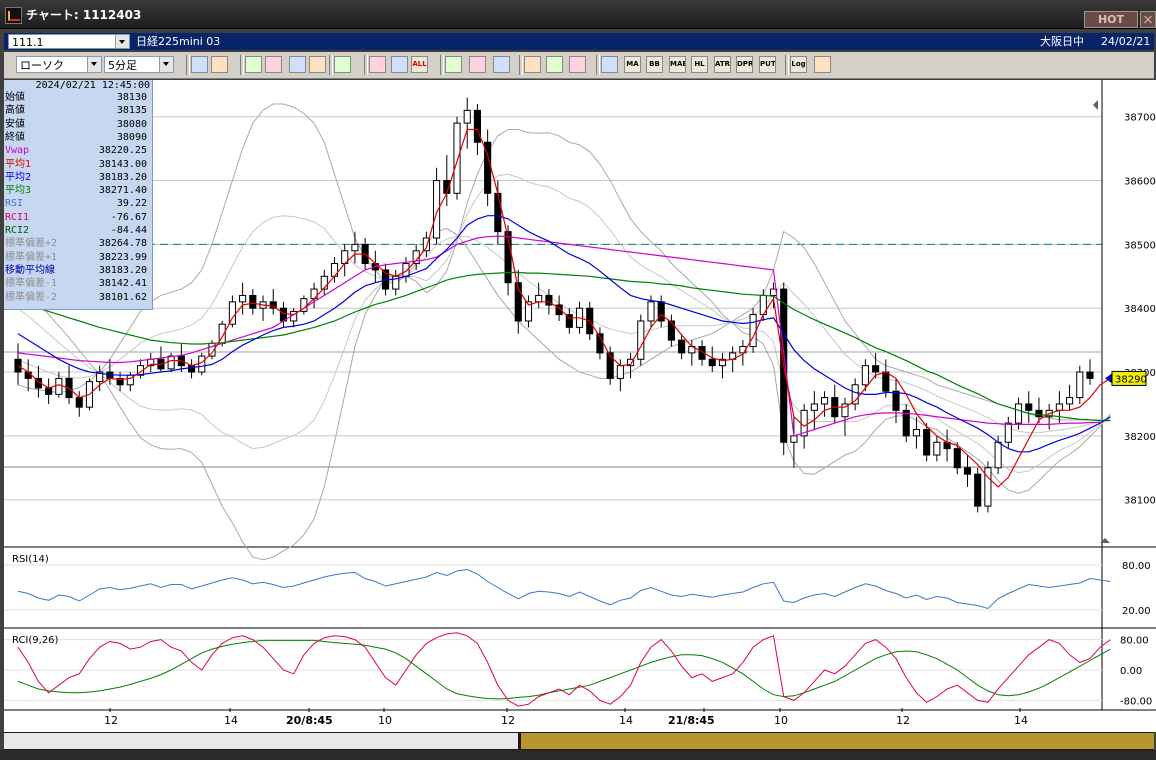  I want to click on ma-chart-icon, so click(609, 64).